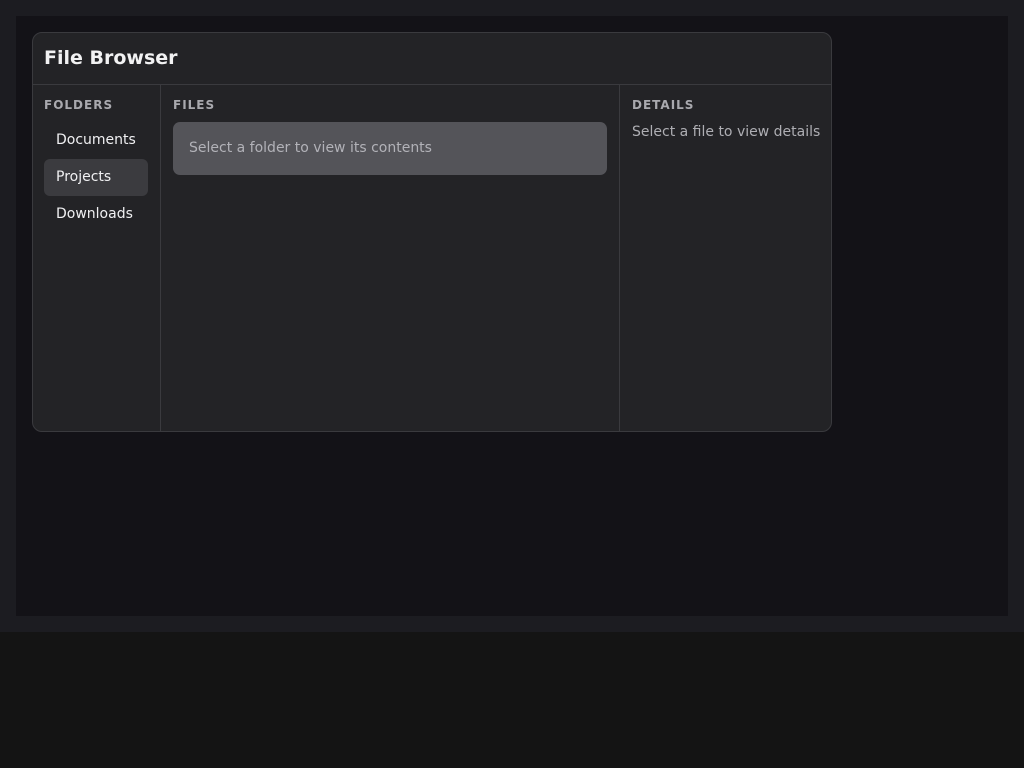 This screenshot has width=1024, height=768. I want to click on folders-section-label: FOLDERS, so click(79, 105).